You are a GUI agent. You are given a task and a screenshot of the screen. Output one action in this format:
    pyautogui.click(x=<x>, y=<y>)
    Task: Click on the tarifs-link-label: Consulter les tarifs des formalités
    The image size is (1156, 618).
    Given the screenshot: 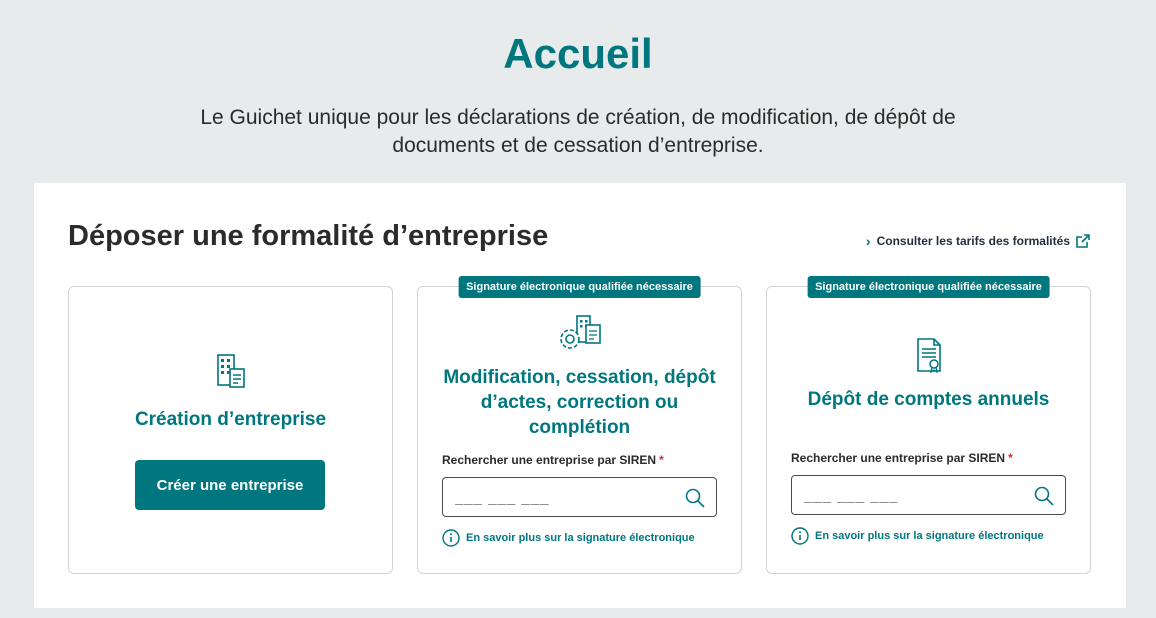 What is the action you would take?
    pyautogui.click(x=973, y=241)
    